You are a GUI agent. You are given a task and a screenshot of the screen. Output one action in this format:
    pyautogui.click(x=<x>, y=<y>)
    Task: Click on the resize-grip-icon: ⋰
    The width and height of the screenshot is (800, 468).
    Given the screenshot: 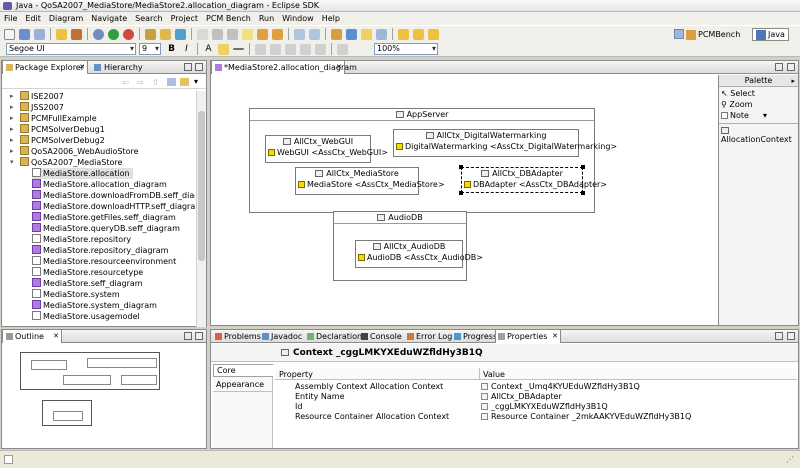 What is the action you would take?
    pyautogui.click(x=790, y=459)
    